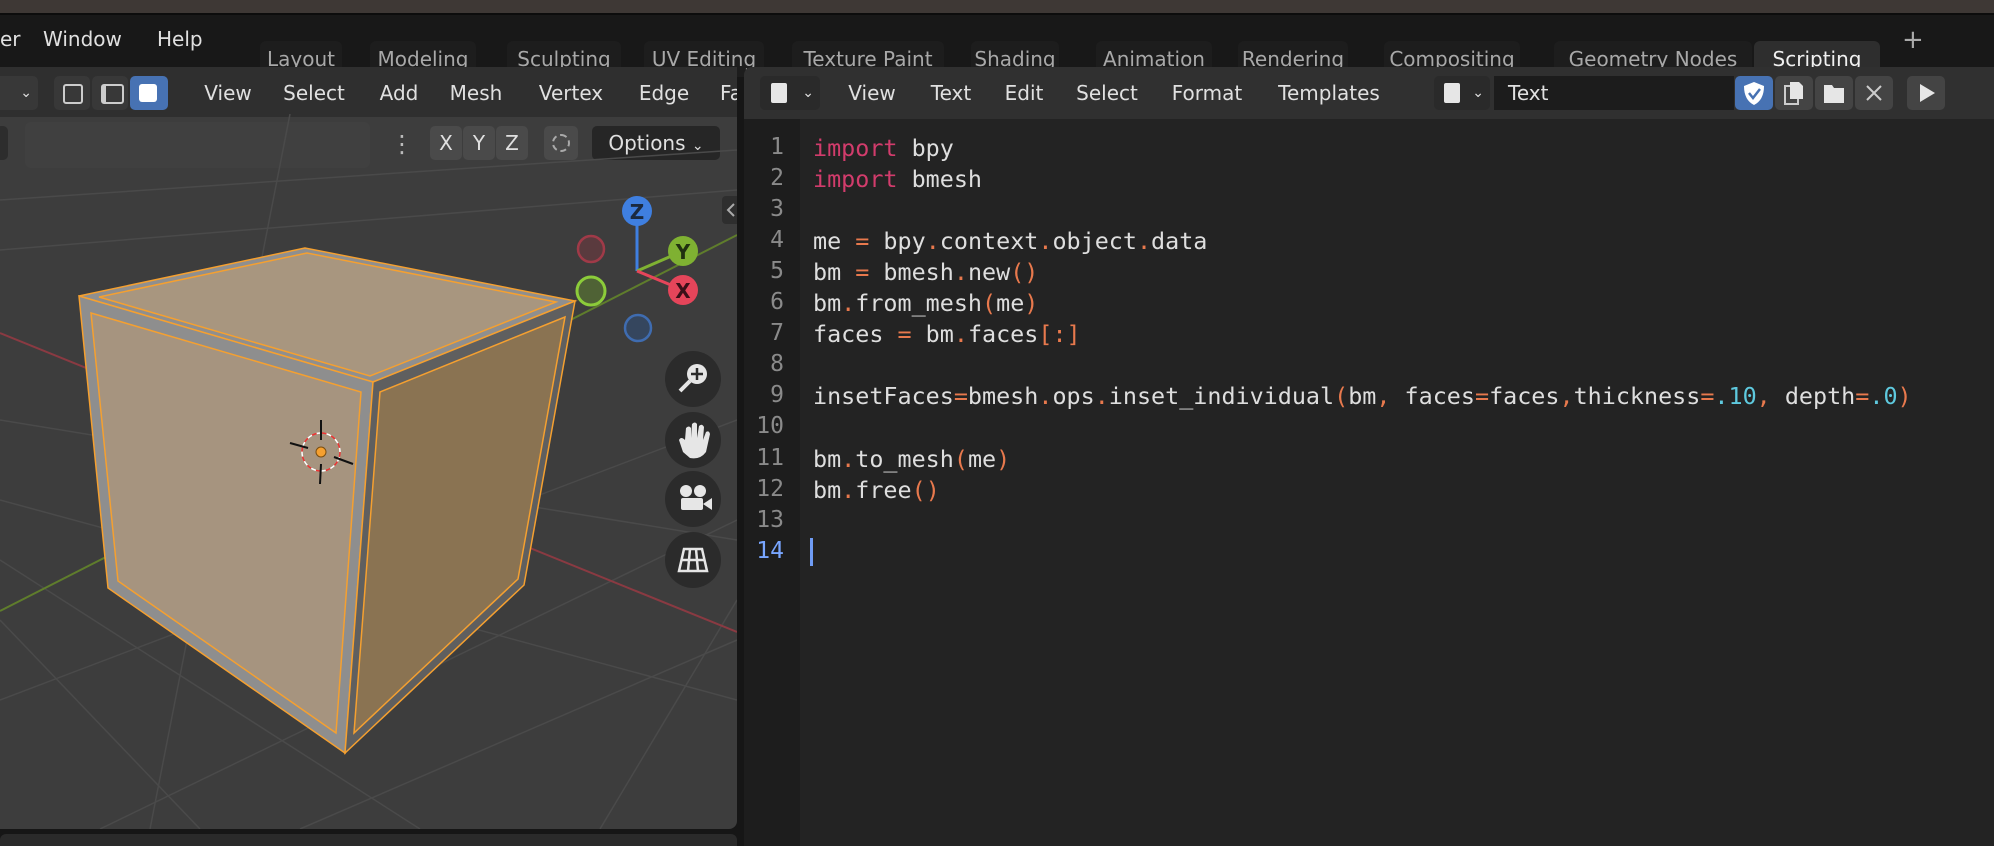  I want to click on line-number: 6, so click(777, 302).